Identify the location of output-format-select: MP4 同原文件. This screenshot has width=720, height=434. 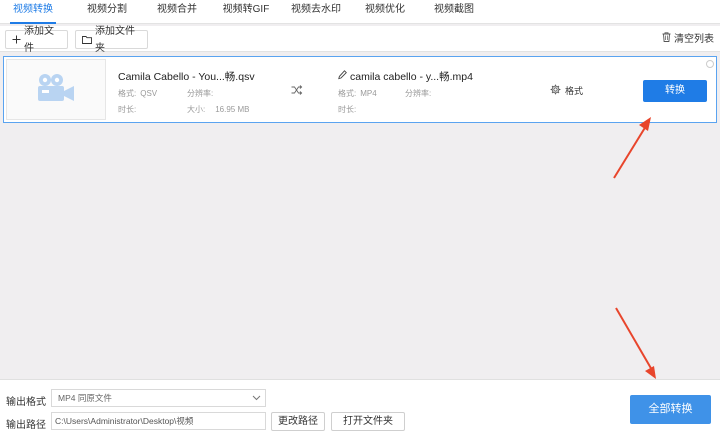
(158, 398).